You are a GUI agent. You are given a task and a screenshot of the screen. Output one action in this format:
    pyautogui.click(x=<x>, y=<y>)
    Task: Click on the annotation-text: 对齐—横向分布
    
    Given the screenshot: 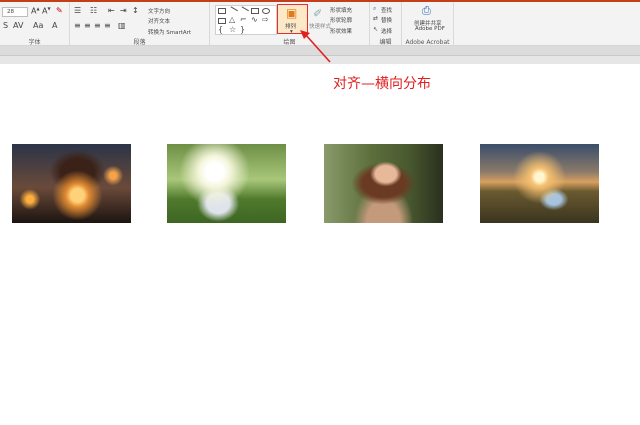 What is the action you would take?
    pyautogui.click(x=382, y=84)
    